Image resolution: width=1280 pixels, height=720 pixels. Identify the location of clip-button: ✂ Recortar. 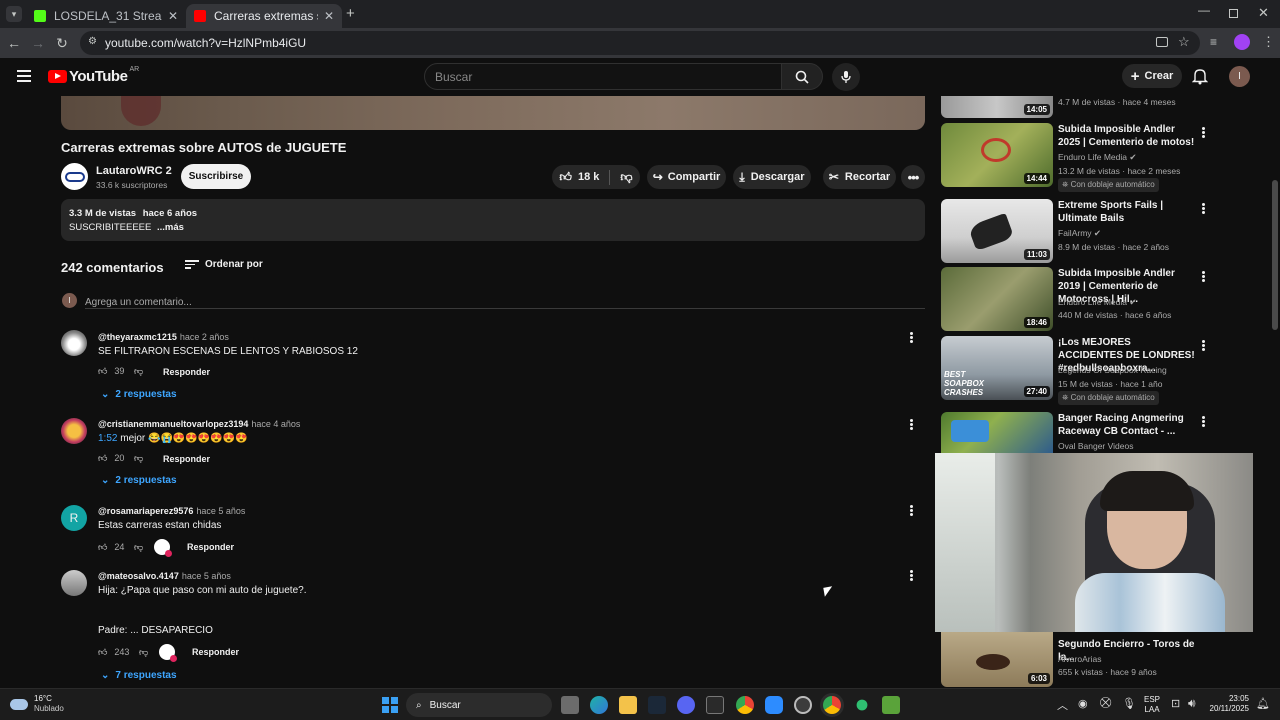
(859, 177).